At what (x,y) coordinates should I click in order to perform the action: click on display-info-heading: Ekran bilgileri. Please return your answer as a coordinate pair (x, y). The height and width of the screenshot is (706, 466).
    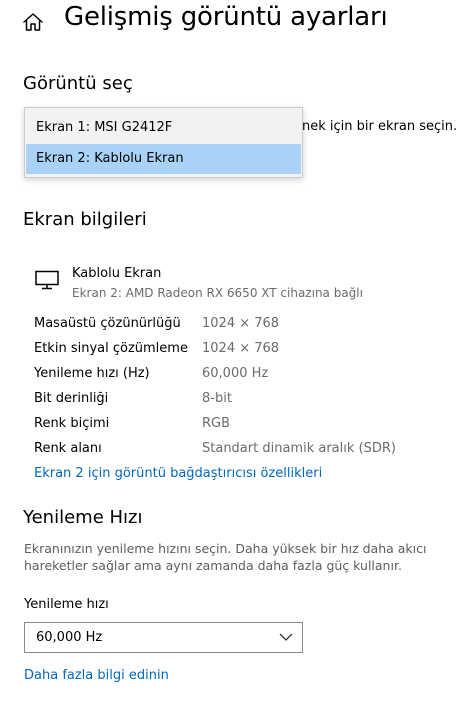
    Looking at the image, I should click on (85, 219).